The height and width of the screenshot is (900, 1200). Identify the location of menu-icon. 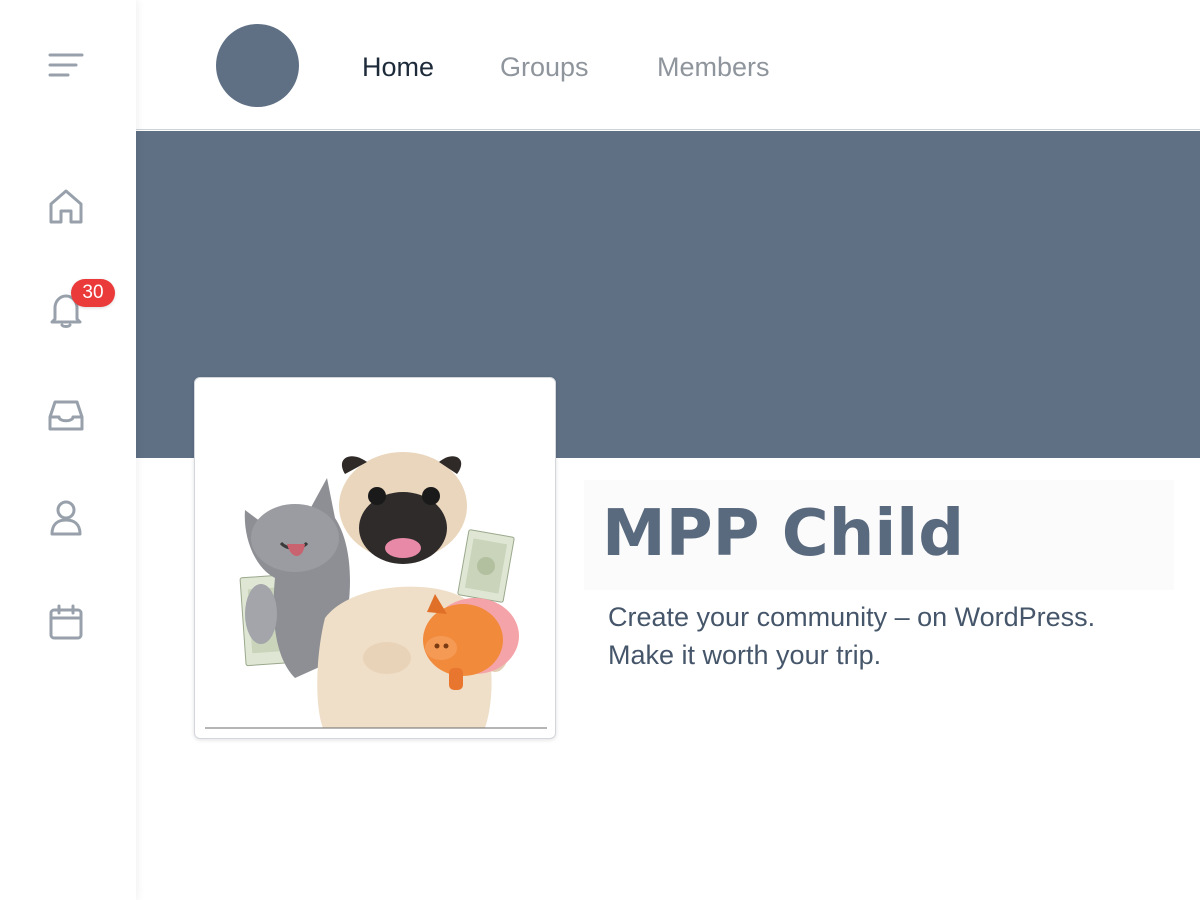
(66, 65).